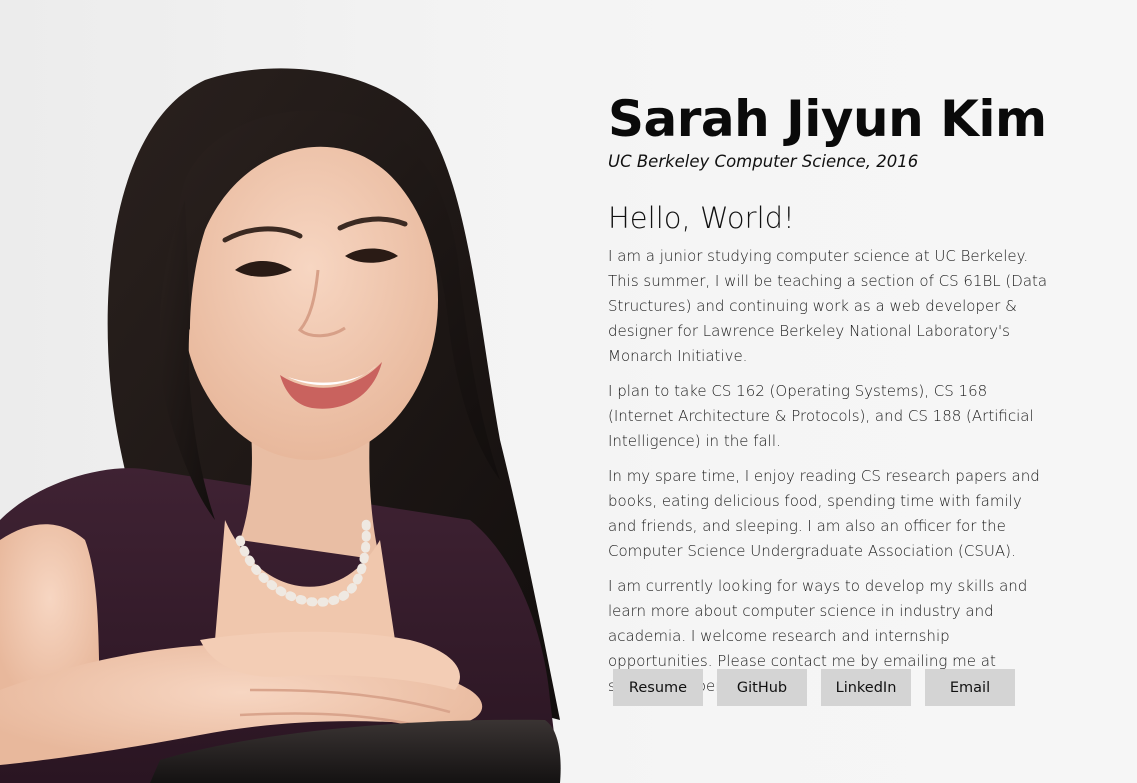  What do you see at coordinates (970, 687) in the screenshot?
I see `email-button: Email` at bounding box center [970, 687].